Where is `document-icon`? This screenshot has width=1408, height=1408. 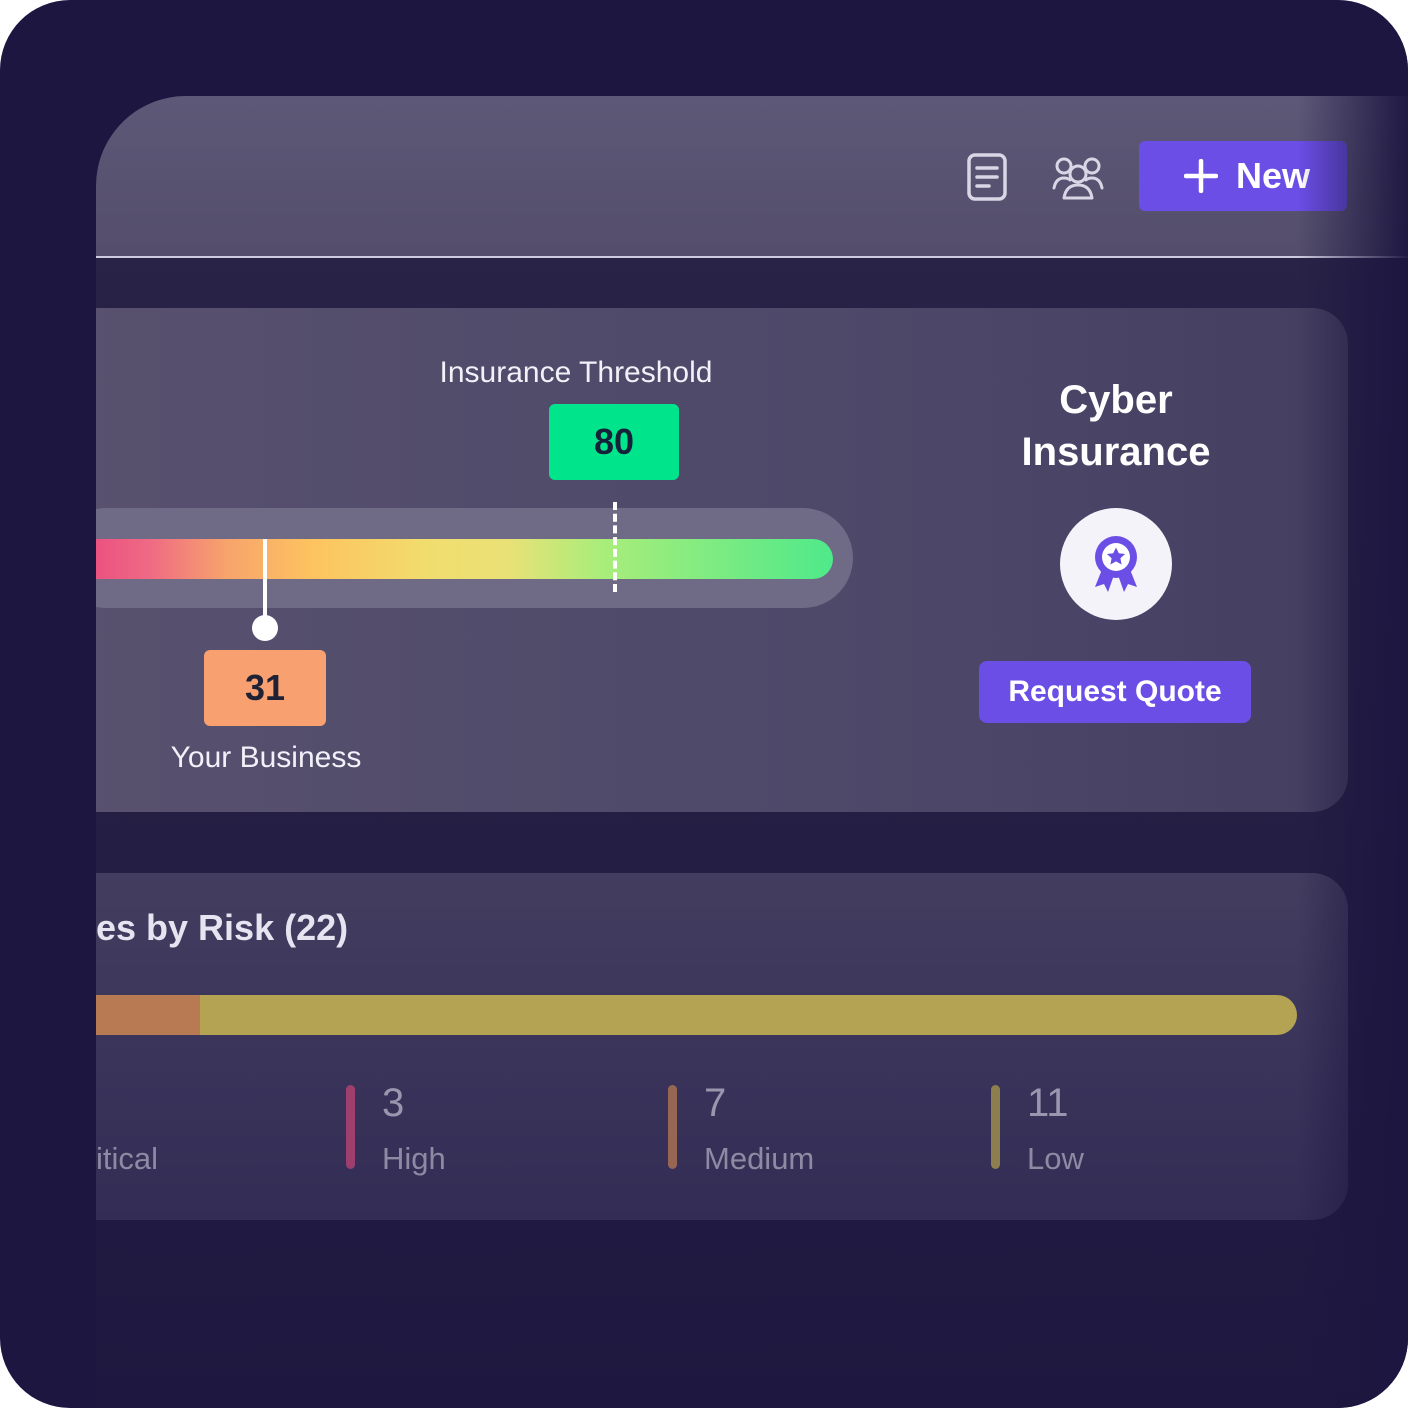 document-icon is located at coordinates (987, 177).